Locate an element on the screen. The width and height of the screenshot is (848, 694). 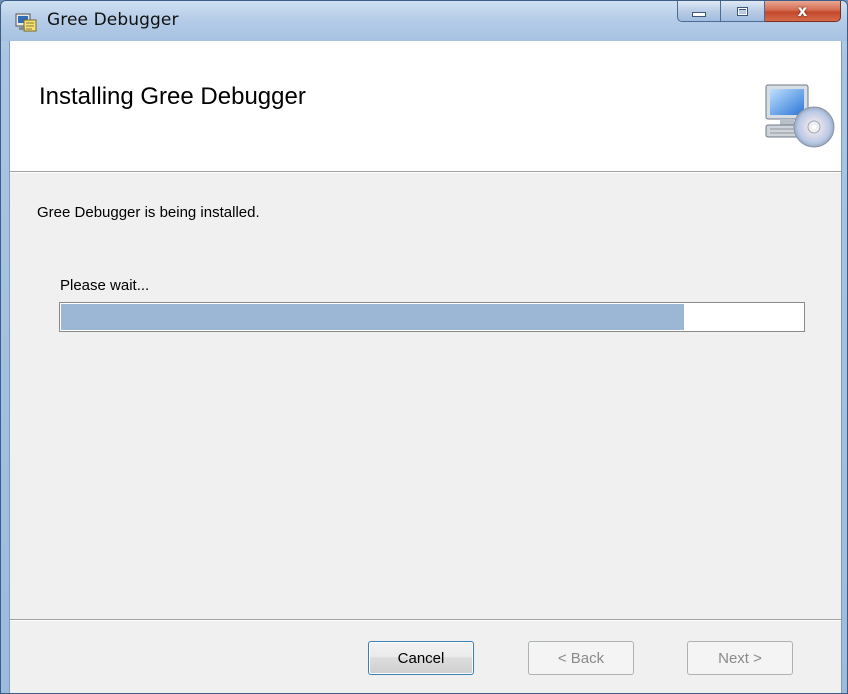
computer-cd-install-icon is located at coordinates (800, 116).